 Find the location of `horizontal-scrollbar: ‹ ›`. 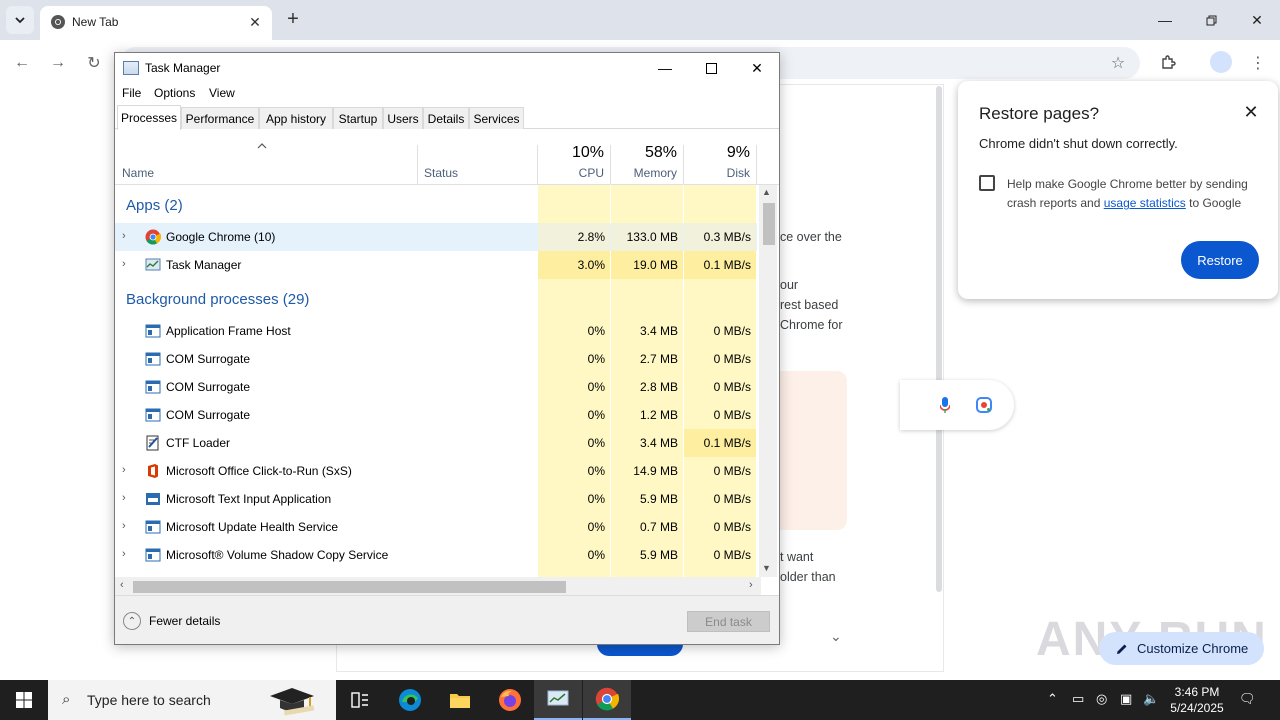

horizontal-scrollbar: ‹ › is located at coordinates (438, 586).